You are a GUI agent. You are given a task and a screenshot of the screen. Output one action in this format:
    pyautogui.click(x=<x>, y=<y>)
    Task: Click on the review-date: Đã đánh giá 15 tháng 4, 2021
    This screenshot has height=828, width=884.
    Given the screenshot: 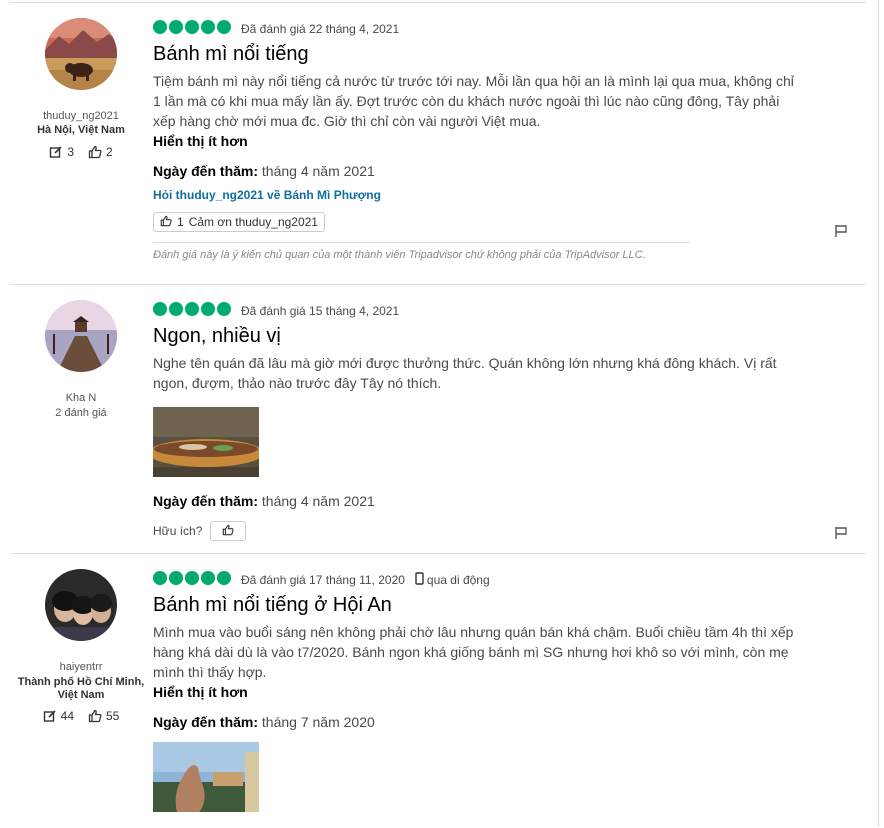 What is the action you would take?
    pyautogui.click(x=320, y=311)
    